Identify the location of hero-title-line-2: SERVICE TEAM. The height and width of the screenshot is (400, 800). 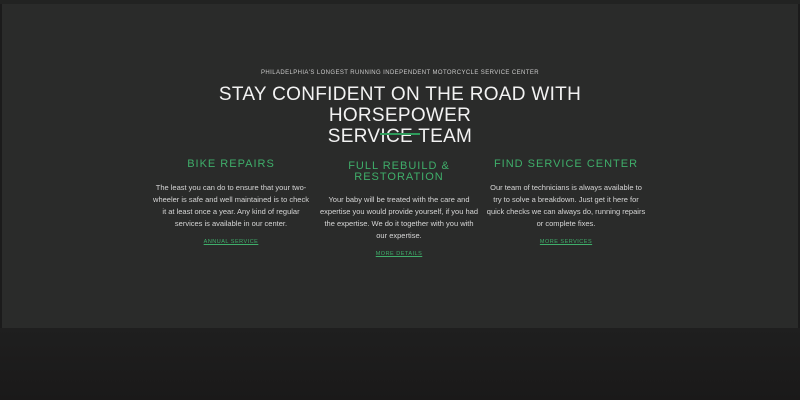
(400, 136).